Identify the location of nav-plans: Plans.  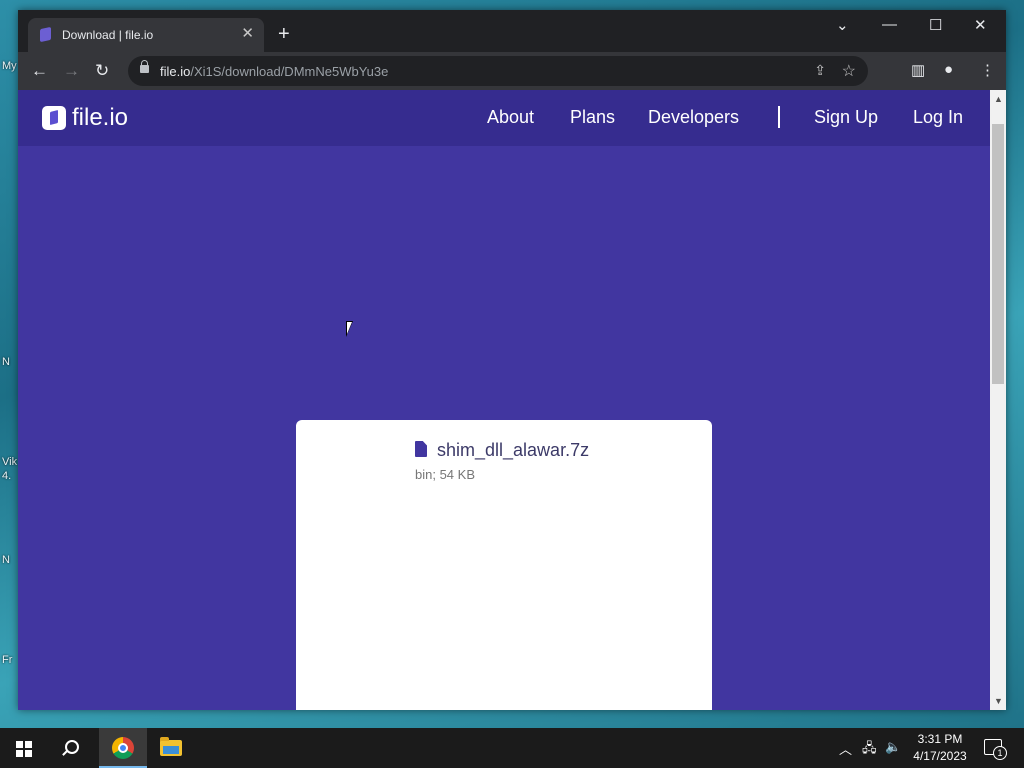
(592, 117).